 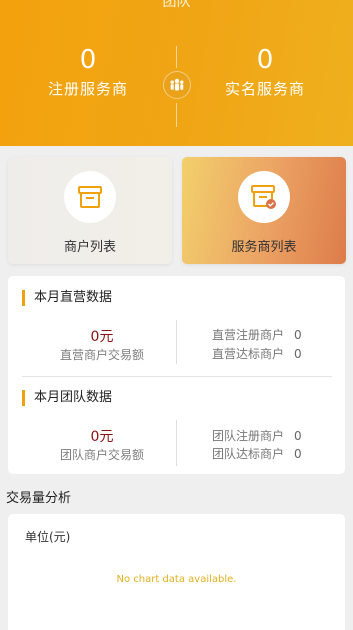 I want to click on page-title: 团队, so click(x=176, y=5).